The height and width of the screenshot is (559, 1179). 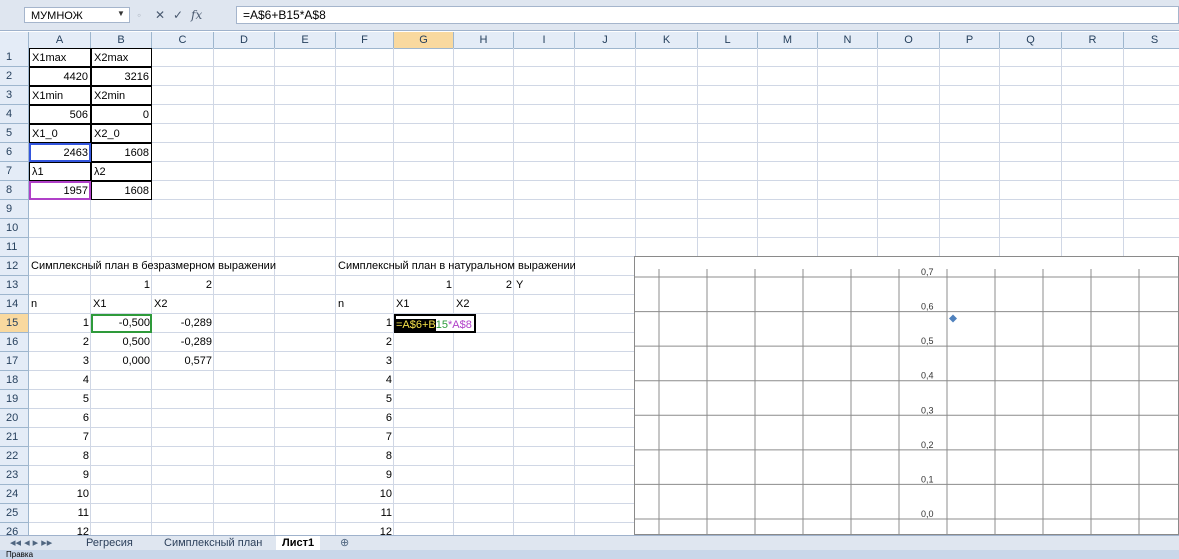 What do you see at coordinates (60, 437) in the screenshot?
I see `cell-a21: 7` at bounding box center [60, 437].